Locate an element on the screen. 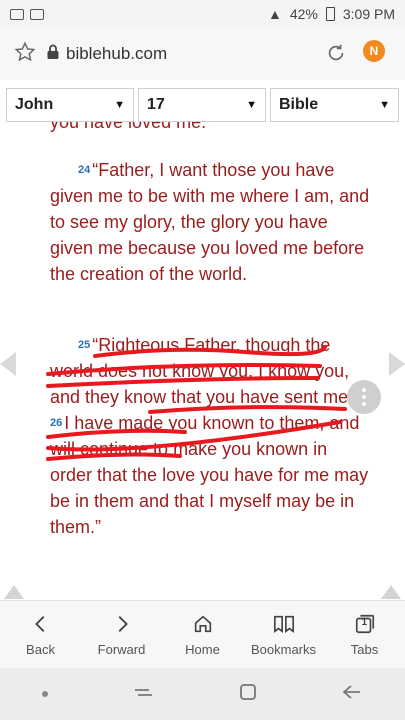  bookmarks-button: Bookmarks is located at coordinates (283, 634).